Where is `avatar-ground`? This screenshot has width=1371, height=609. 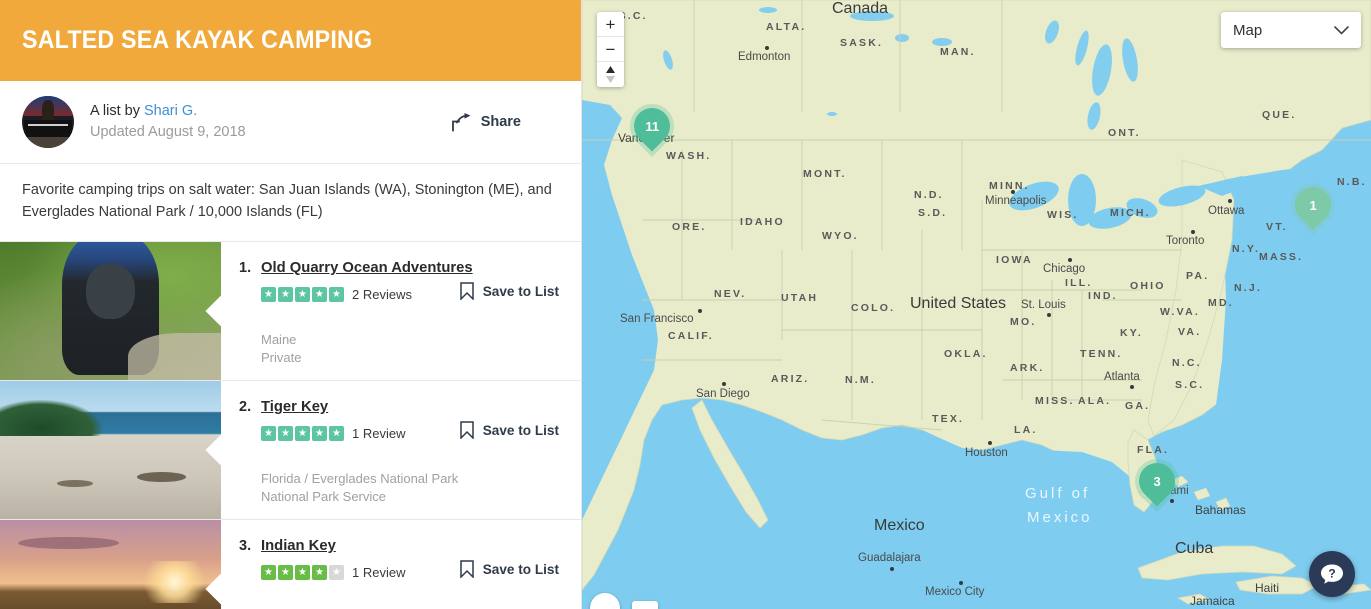 avatar-ground is located at coordinates (48, 142).